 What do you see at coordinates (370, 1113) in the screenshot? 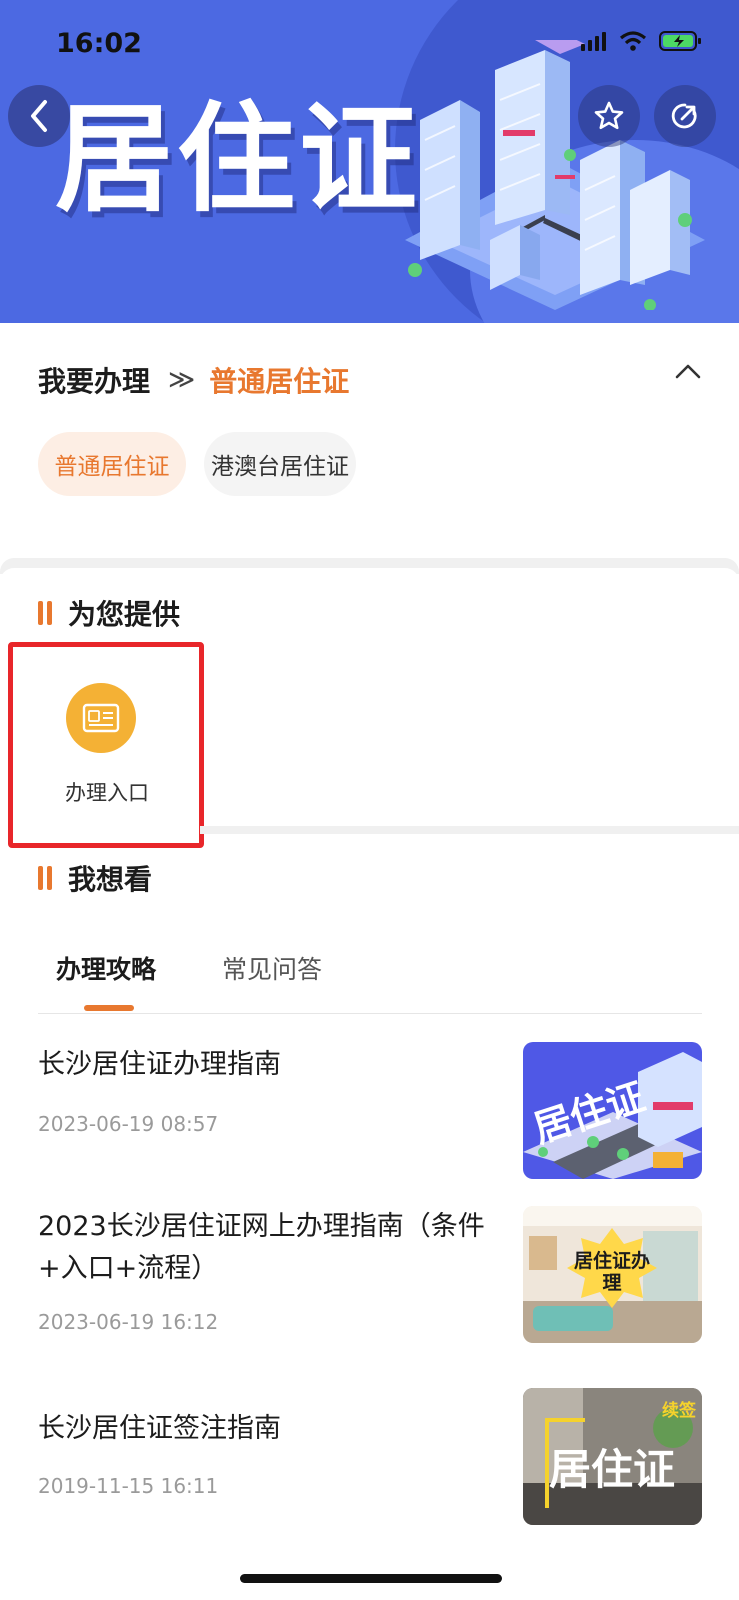
I see `article-item: 长沙居住证办理指南 2023-06-19 08:57 居住证` at bounding box center [370, 1113].